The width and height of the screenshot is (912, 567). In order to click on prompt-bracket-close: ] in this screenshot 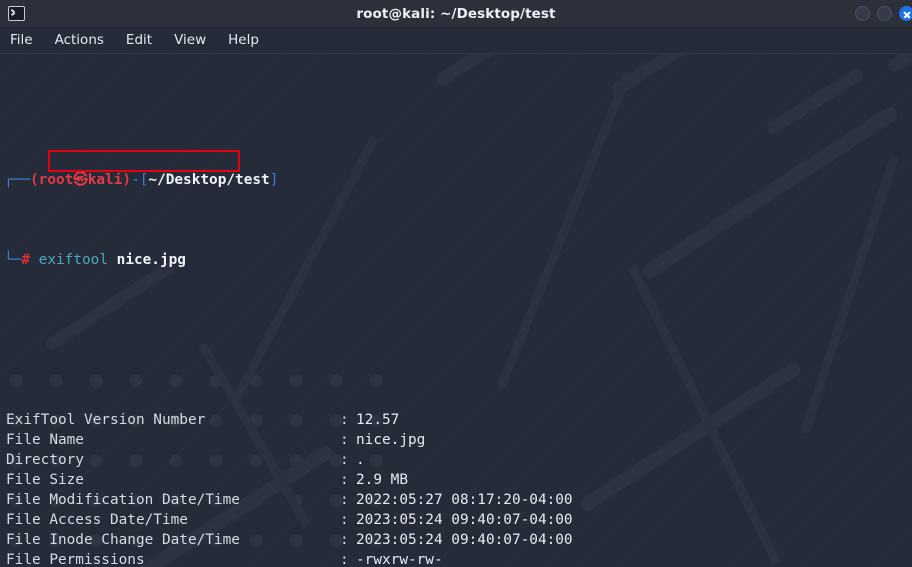, I will do `click(274, 180)`.